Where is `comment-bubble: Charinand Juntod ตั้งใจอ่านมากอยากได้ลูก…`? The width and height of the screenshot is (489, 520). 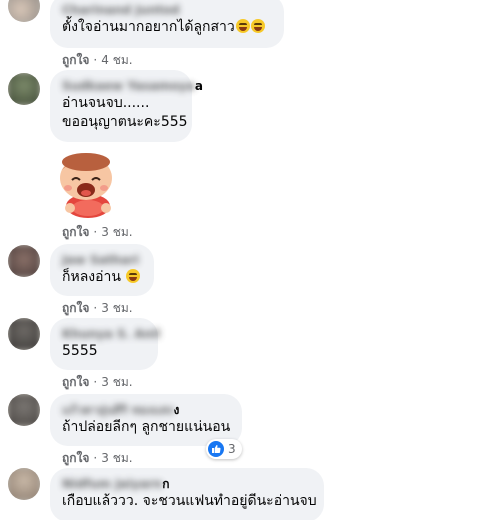
comment-bubble: Charinand Juntod ตั้งใจอ่านมากอยากได้ลูก… is located at coordinates (167, 24).